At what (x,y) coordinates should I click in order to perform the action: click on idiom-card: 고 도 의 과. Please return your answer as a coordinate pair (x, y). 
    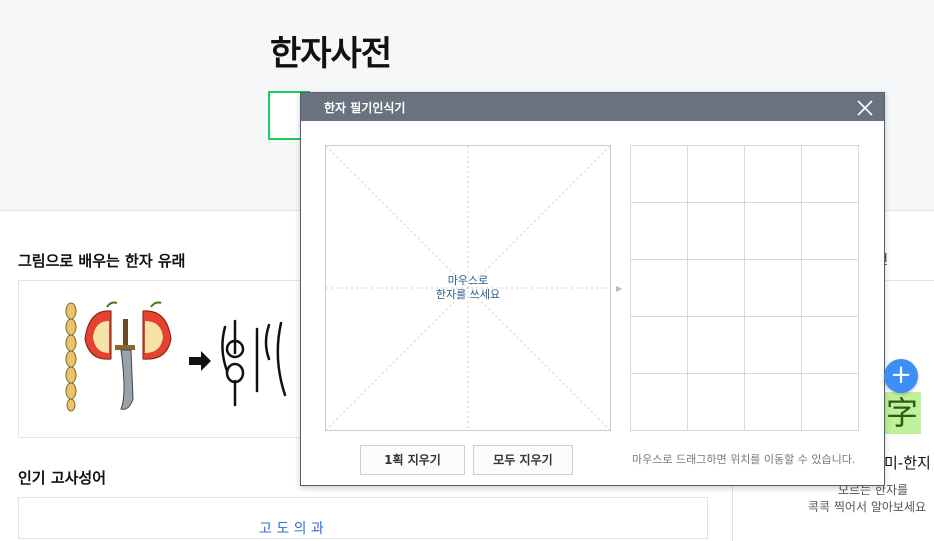
    Looking at the image, I should click on (363, 518).